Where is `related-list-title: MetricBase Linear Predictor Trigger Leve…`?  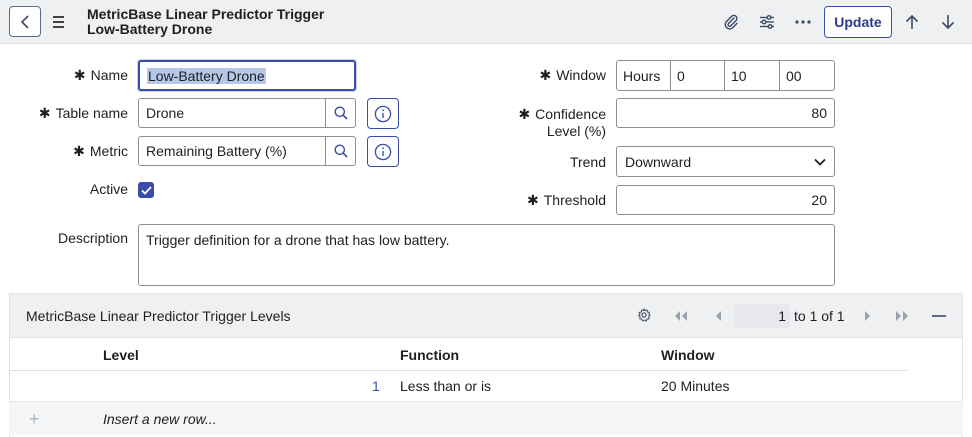 related-list-title: MetricBase Linear Predictor Trigger Leve… is located at coordinates (158, 316).